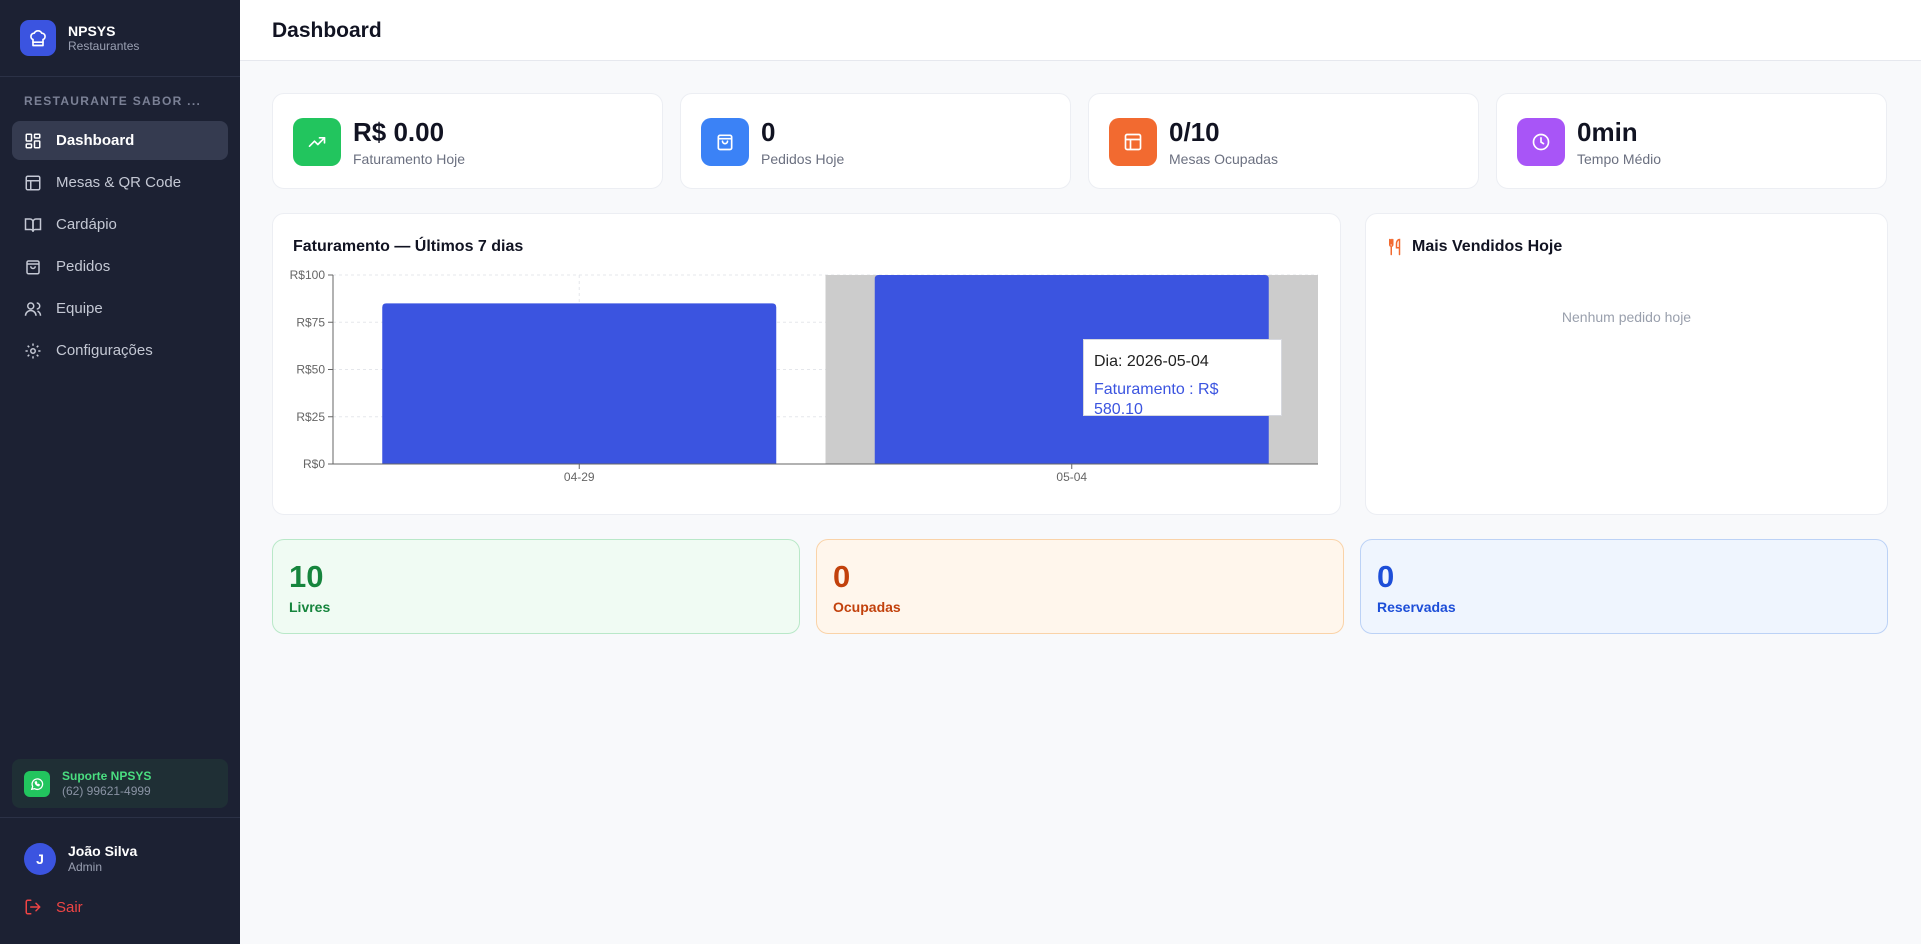  I want to click on shopping-bag-icon, so click(725, 142).